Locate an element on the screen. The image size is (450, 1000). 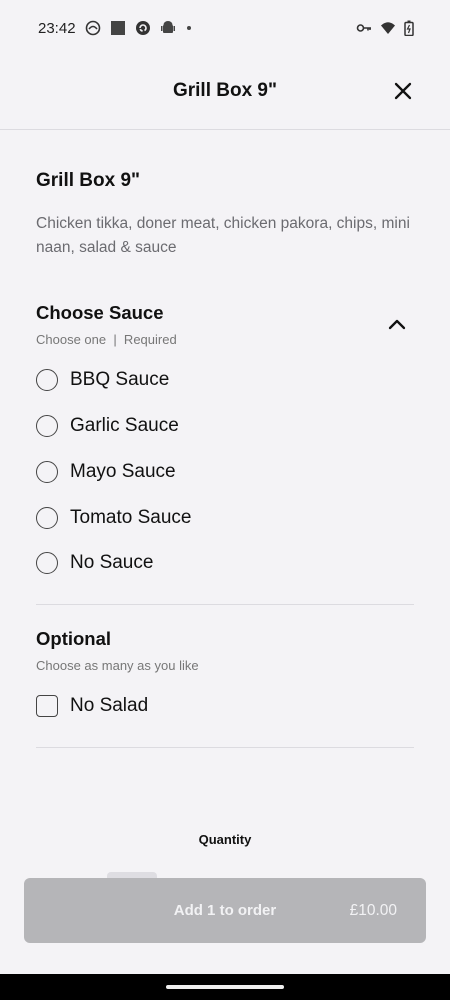
quantity-label: Quantity is located at coordinates (225, 839).